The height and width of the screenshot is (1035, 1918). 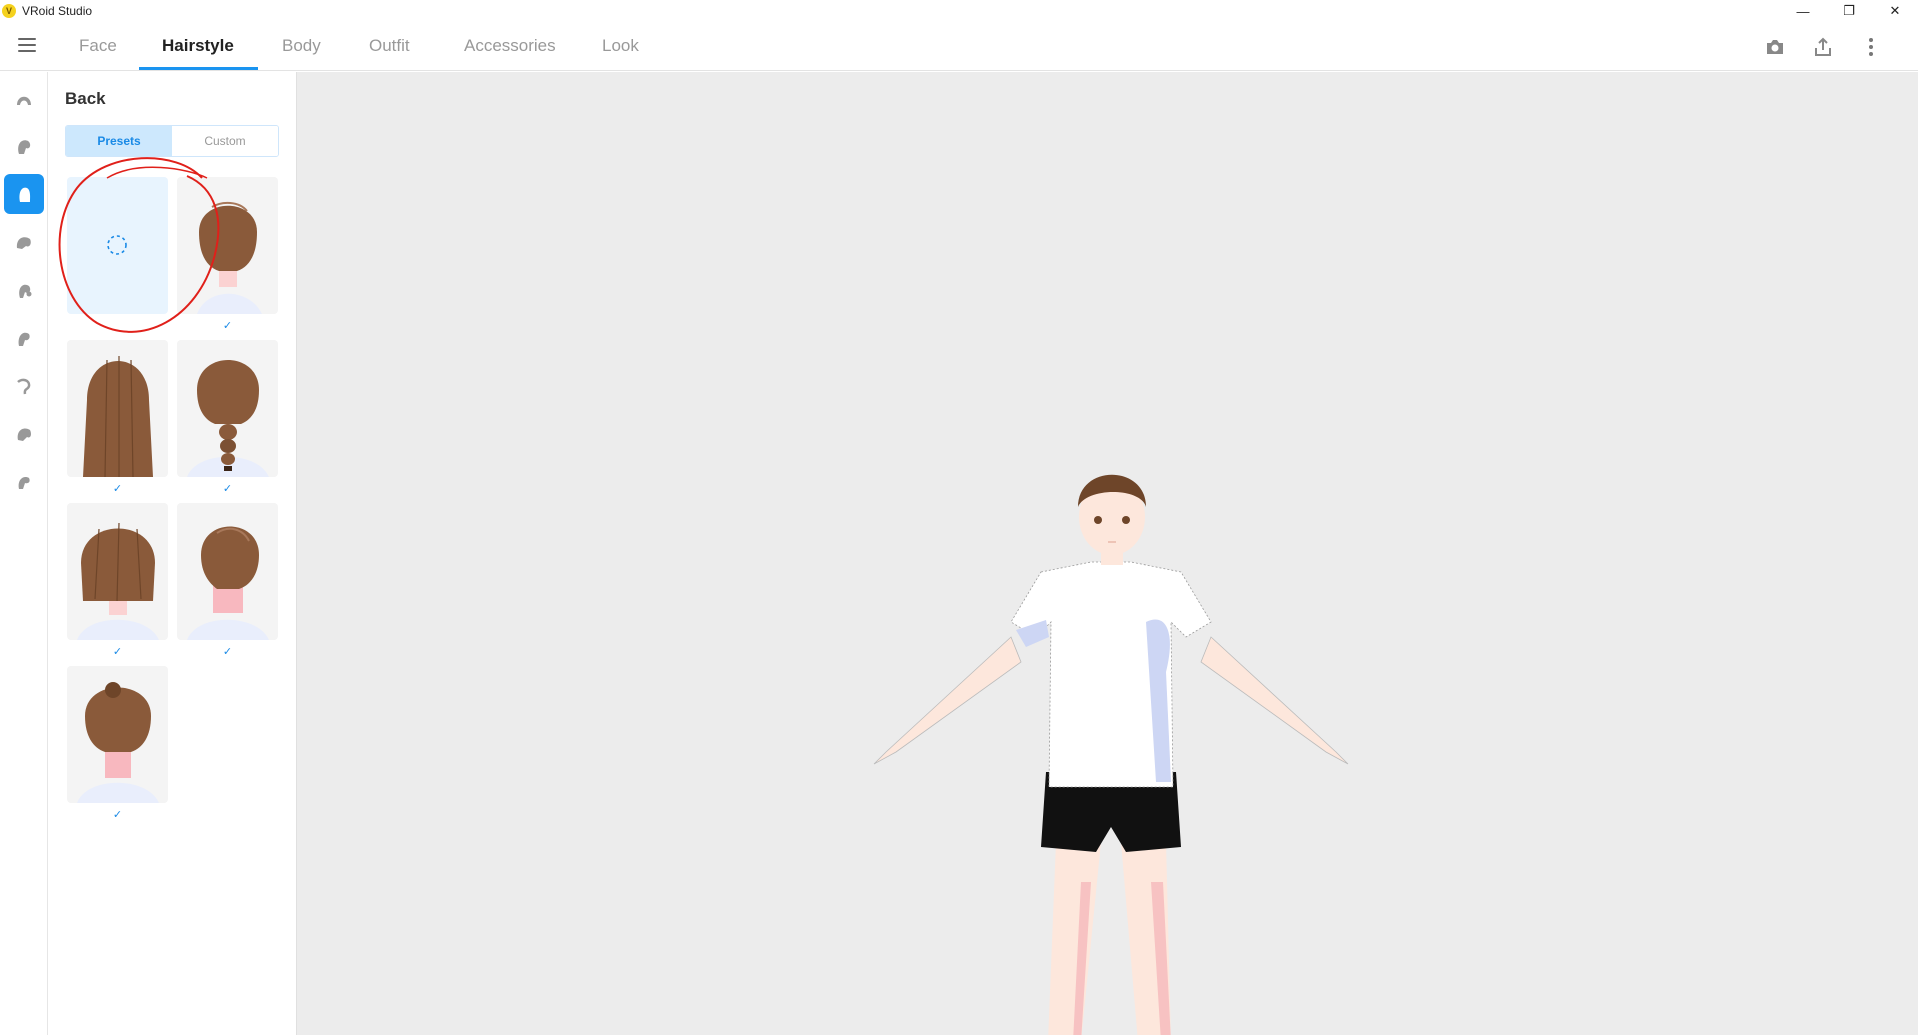 What do you see at coordinates (24, 553) in the screenshot?
I see `category-rail` at bounding box center [24, 553].